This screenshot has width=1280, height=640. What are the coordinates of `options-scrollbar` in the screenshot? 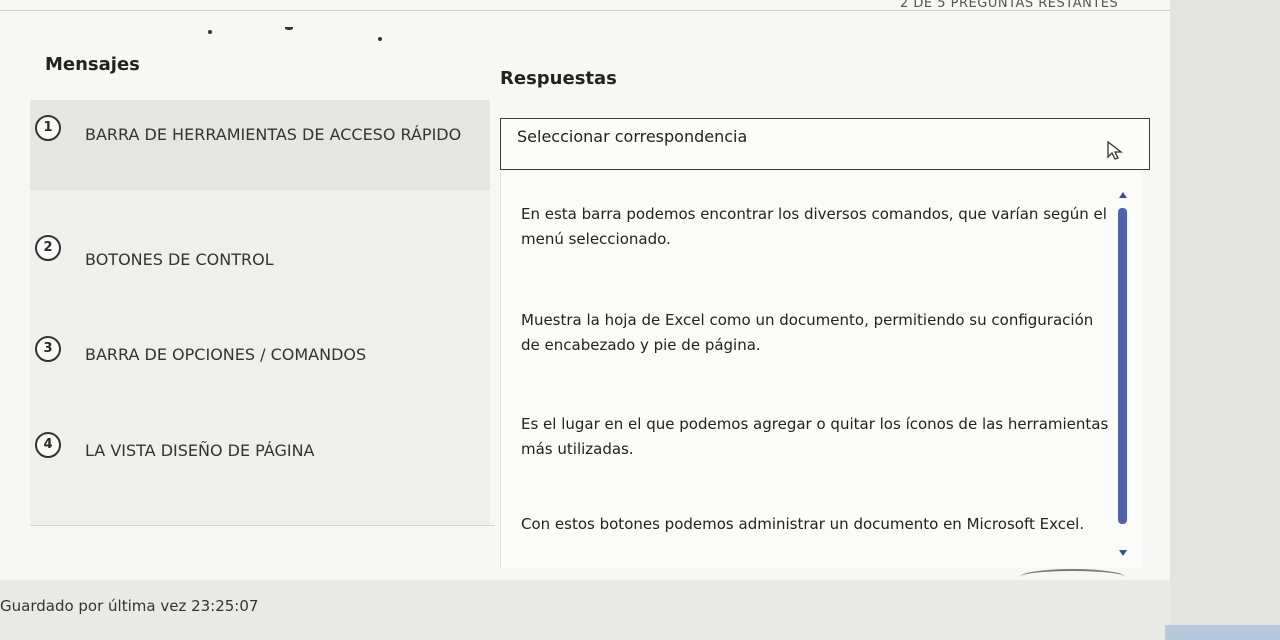 It's located at (1123, 372).